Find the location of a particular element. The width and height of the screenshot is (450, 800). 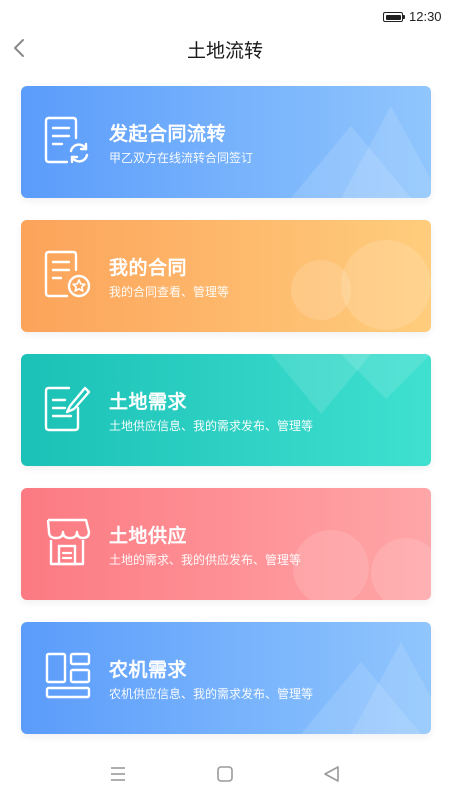

back-triangle-icon is located at coordinates (332, 774).